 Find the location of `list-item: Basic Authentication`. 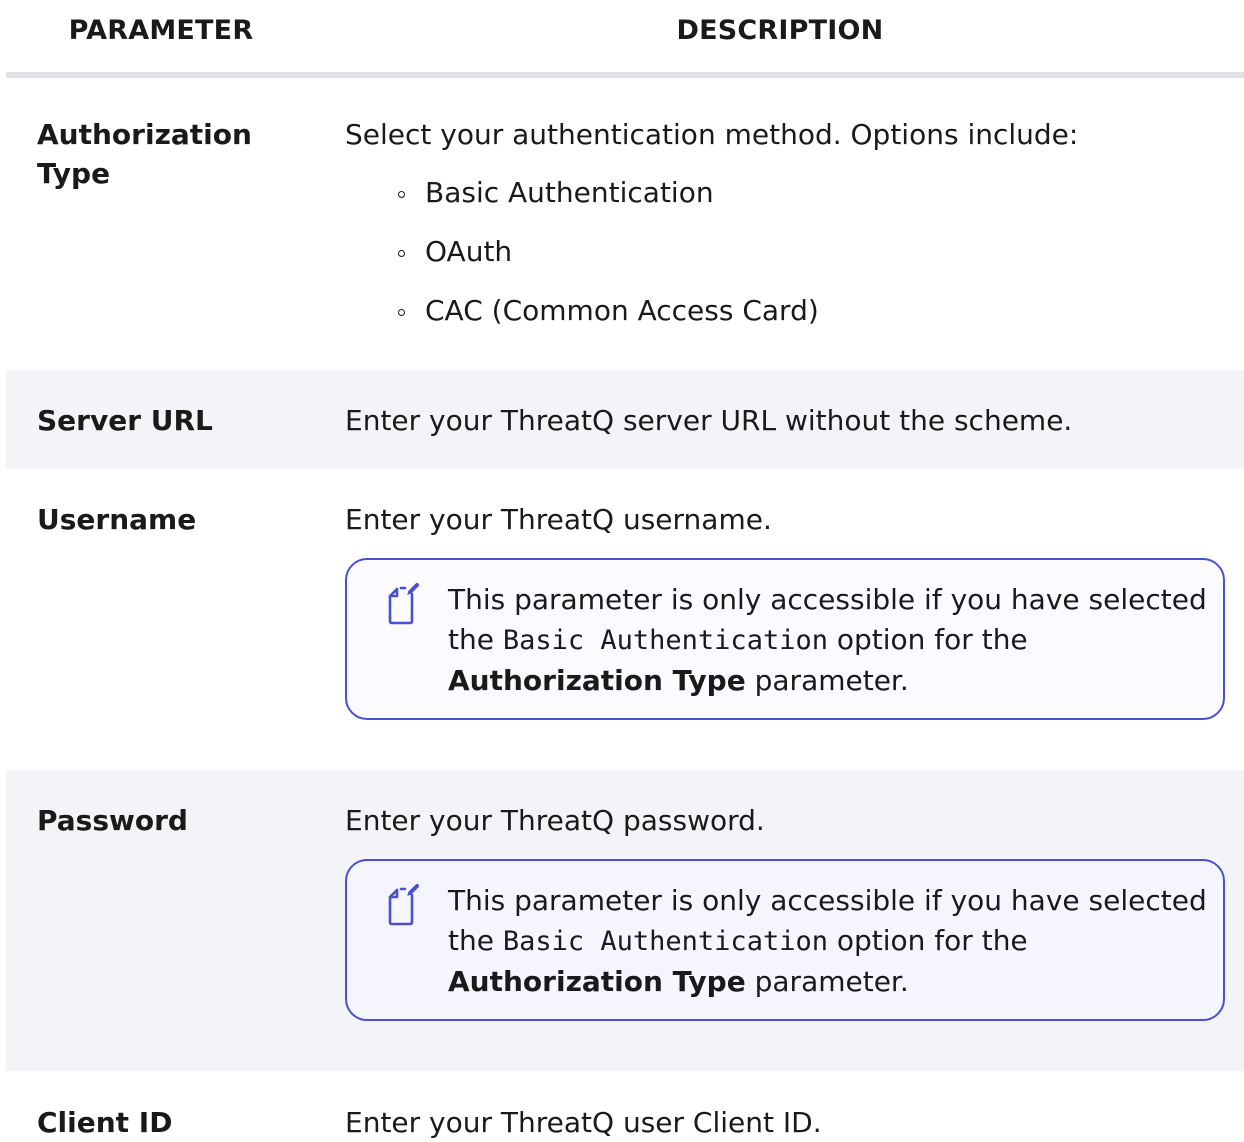

list-item: Basic Authentication is located at coordinates (787, 183).